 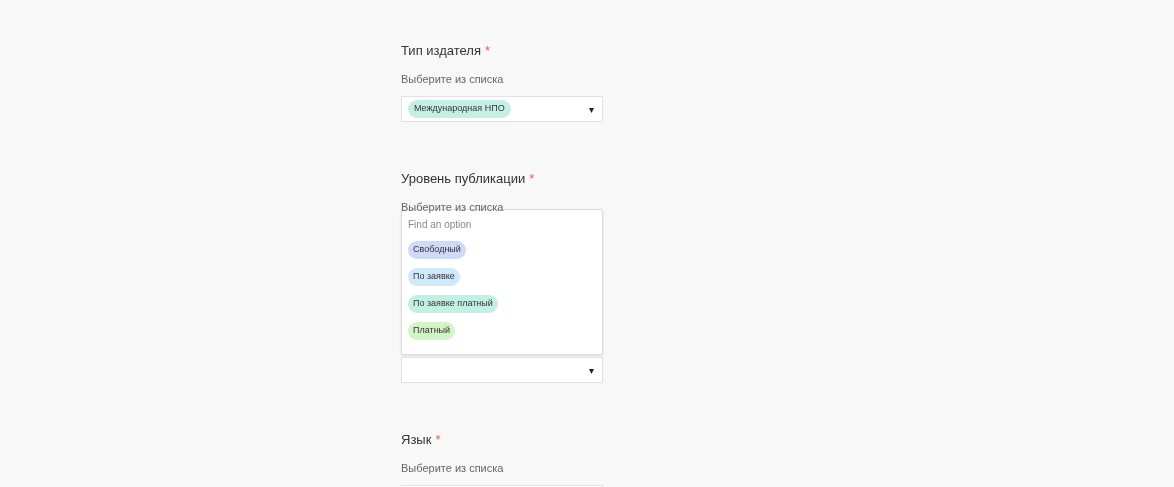 I want to click on search-field: Find an option, so click(x=502, y=224).